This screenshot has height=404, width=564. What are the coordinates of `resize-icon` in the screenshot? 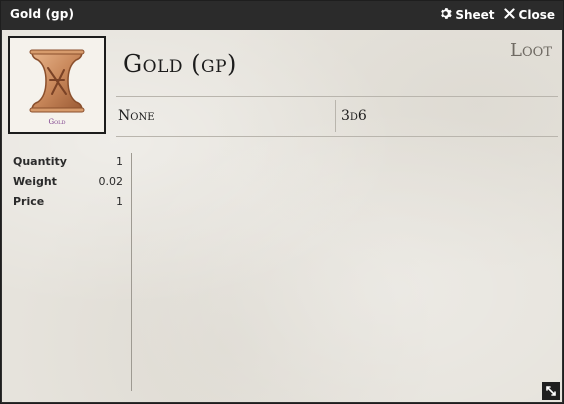 It's located at (551, 391).